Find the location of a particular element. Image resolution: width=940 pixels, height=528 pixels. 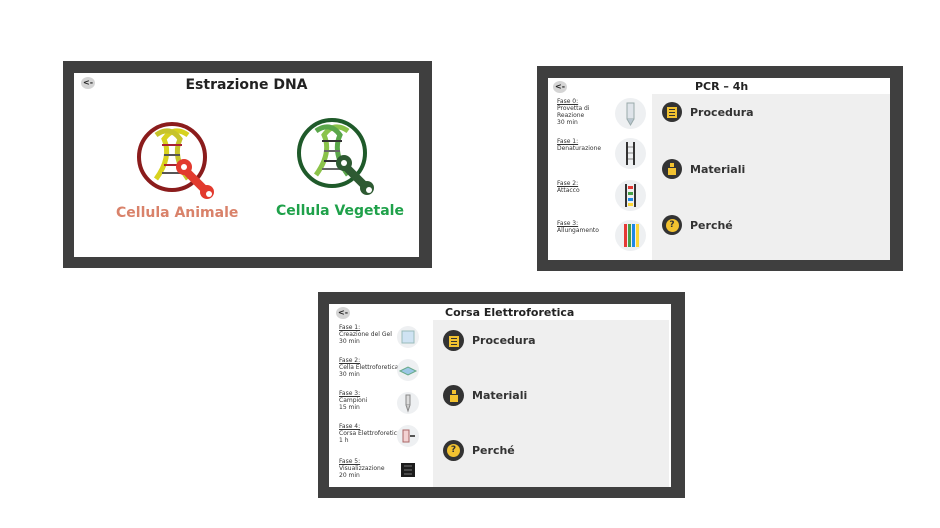

animal-cell-choice: Cellula Animale is located at coordinates (177, 177).